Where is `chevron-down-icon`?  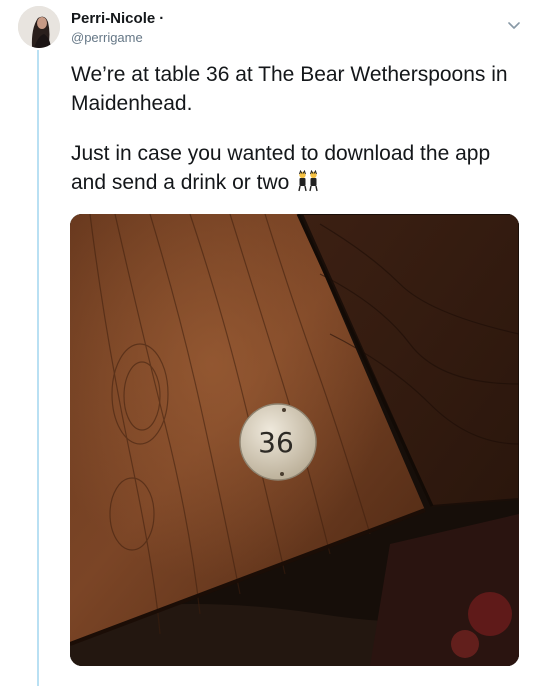
chevron-down-icon is located at coordinates (514, 26).